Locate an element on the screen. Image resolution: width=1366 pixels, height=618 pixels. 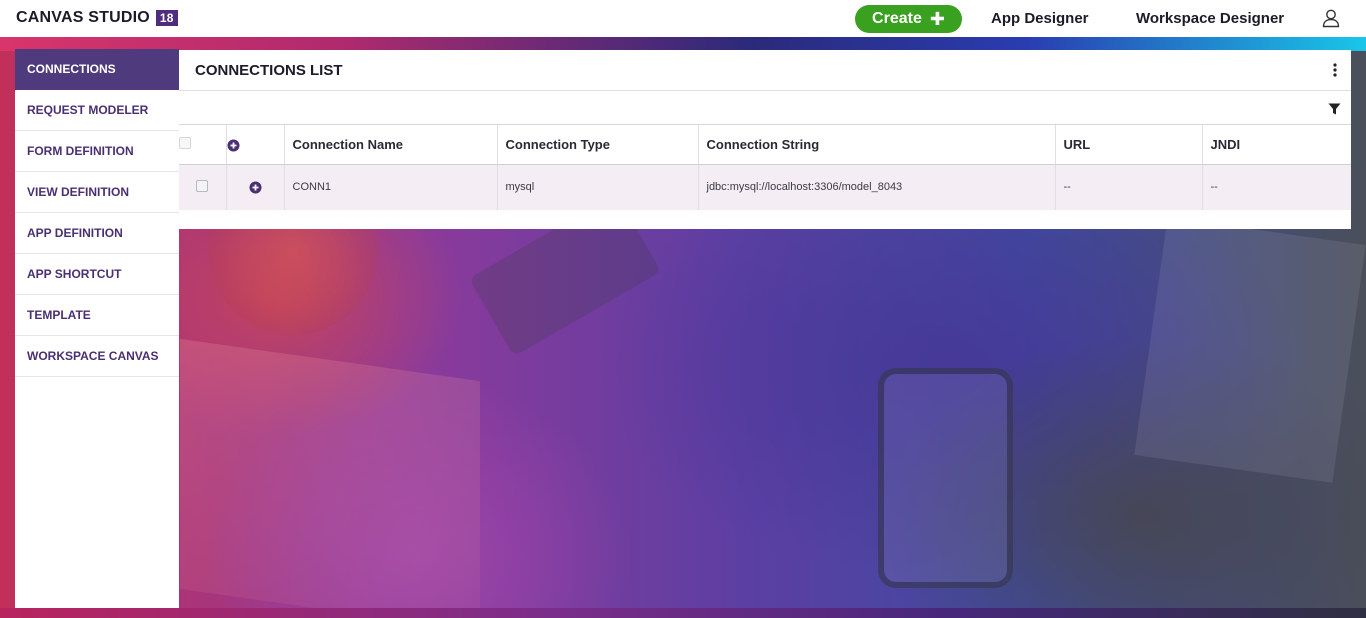
filter-icon is located at coordinates (1334, 109).